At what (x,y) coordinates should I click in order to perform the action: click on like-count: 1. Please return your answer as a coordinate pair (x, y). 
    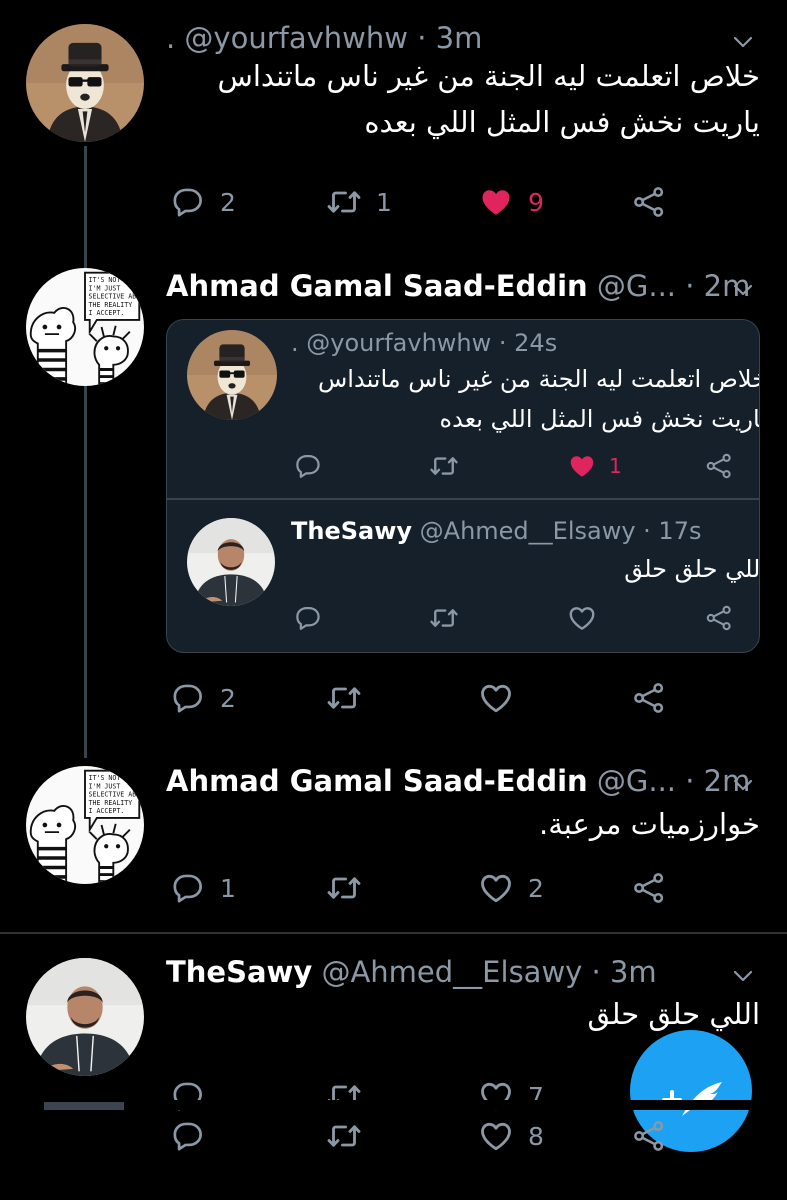
    Looking at the image, I should click on (615, 466).